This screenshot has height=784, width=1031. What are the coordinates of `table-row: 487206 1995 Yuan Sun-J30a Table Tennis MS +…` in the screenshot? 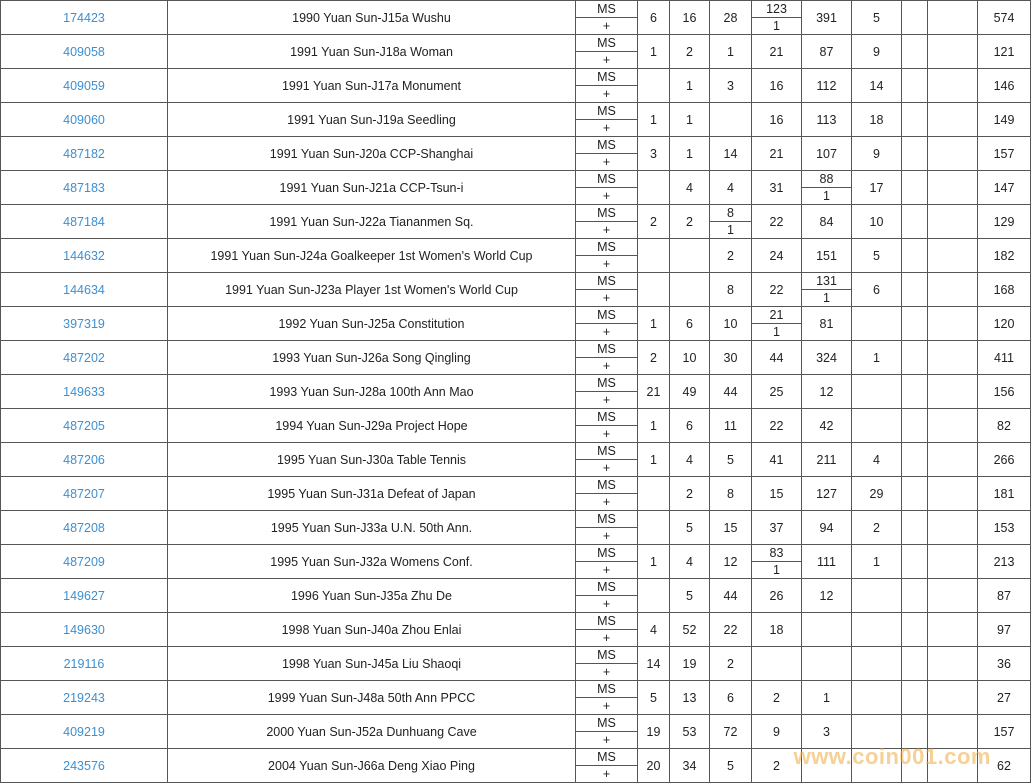 It's located at (515, 459).